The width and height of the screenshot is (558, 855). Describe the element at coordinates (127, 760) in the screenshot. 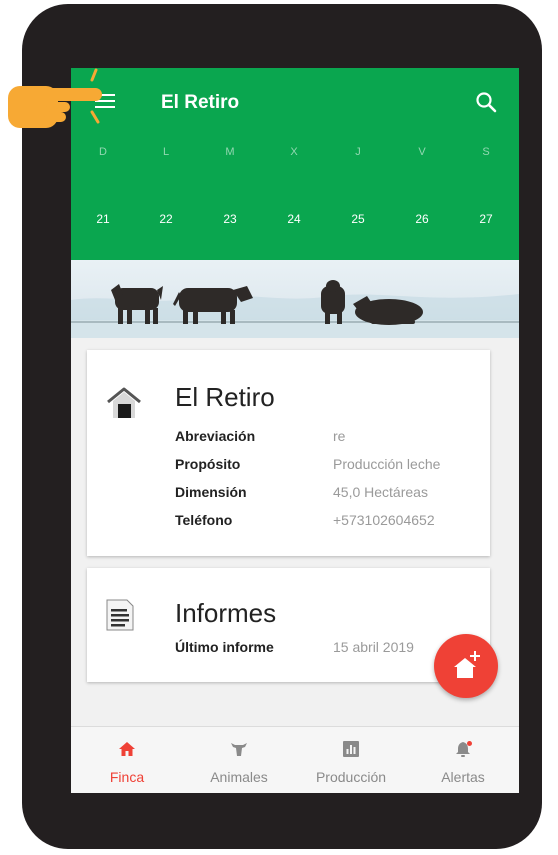

I see `nav-item-finca: Finca` at that location.